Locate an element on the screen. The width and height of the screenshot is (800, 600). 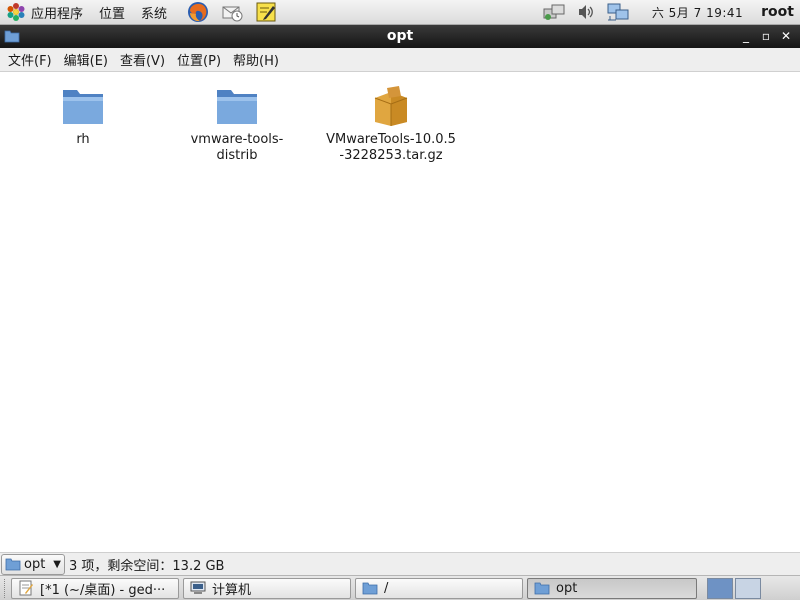
file-name: vmware-tools-distrib is located at coordinates (237, 147).